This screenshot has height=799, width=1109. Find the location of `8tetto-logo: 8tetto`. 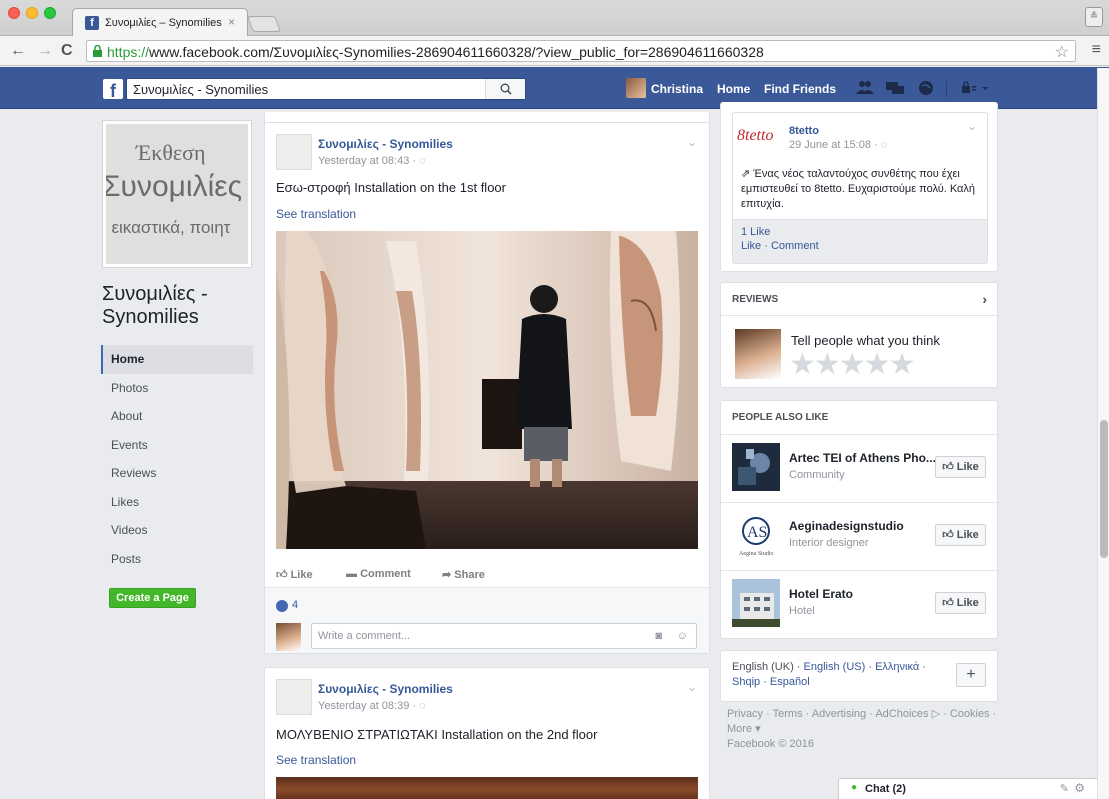

8tetto-logo: 8tetto is located at coordinates (755, 136).